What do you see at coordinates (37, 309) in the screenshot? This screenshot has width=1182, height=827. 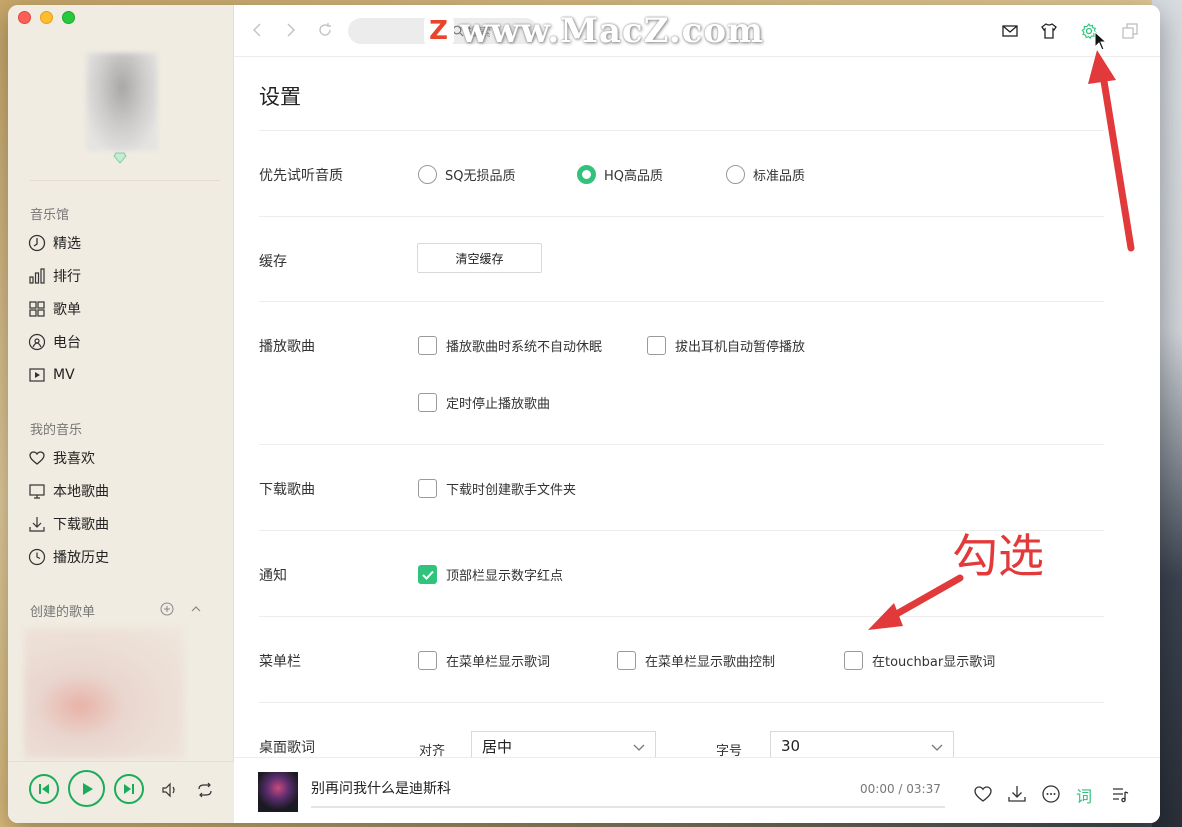 I see `grid-icon` at bounding box center [37, 309].